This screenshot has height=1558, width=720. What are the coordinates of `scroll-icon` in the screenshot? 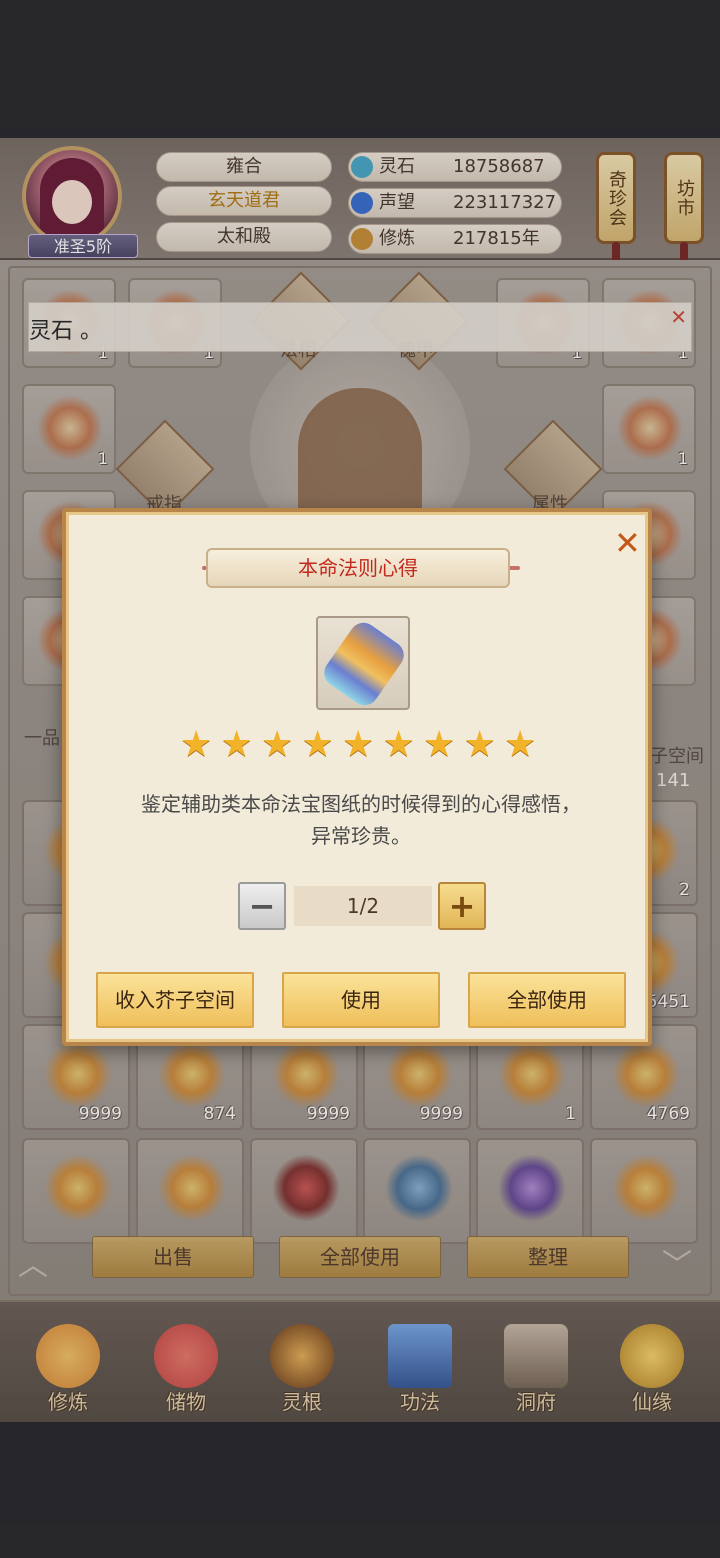 It's located at (364, 664).